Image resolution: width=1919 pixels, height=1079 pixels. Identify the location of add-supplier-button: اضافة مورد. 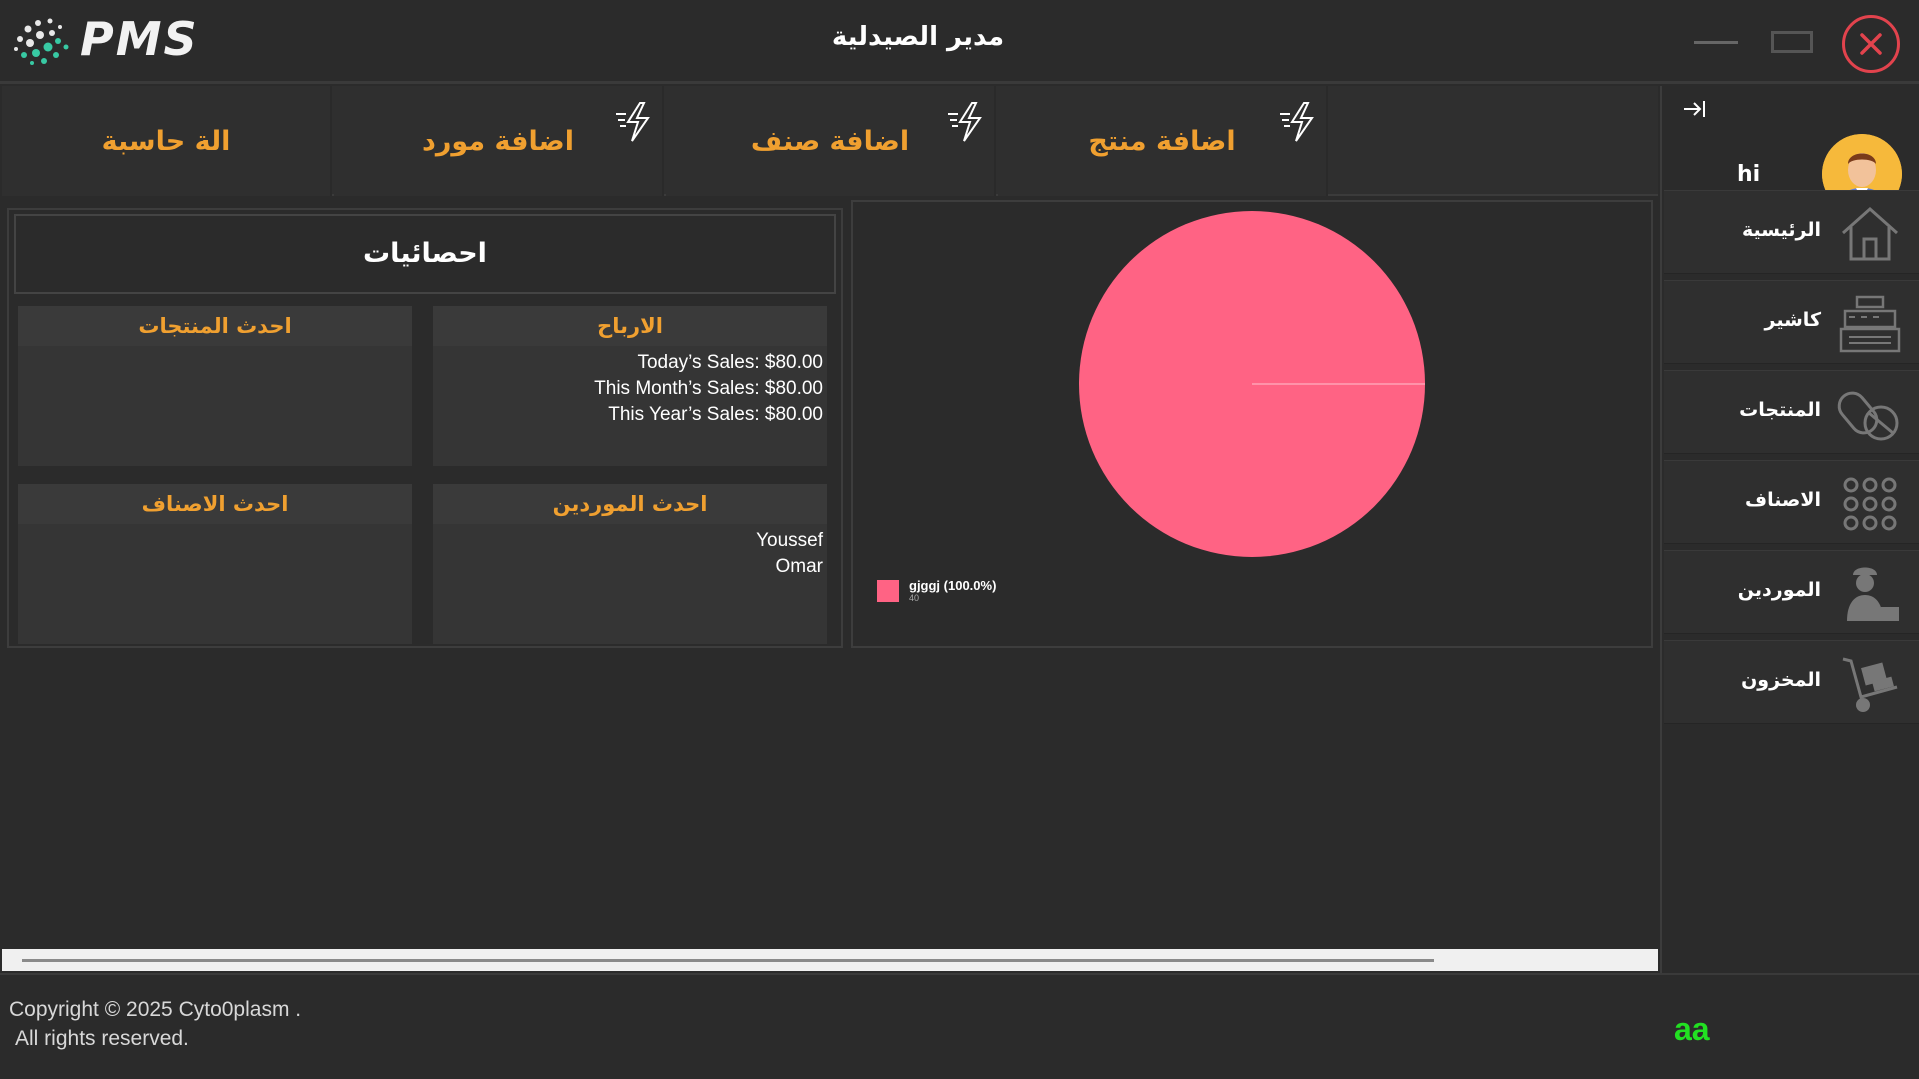
(499, 141).